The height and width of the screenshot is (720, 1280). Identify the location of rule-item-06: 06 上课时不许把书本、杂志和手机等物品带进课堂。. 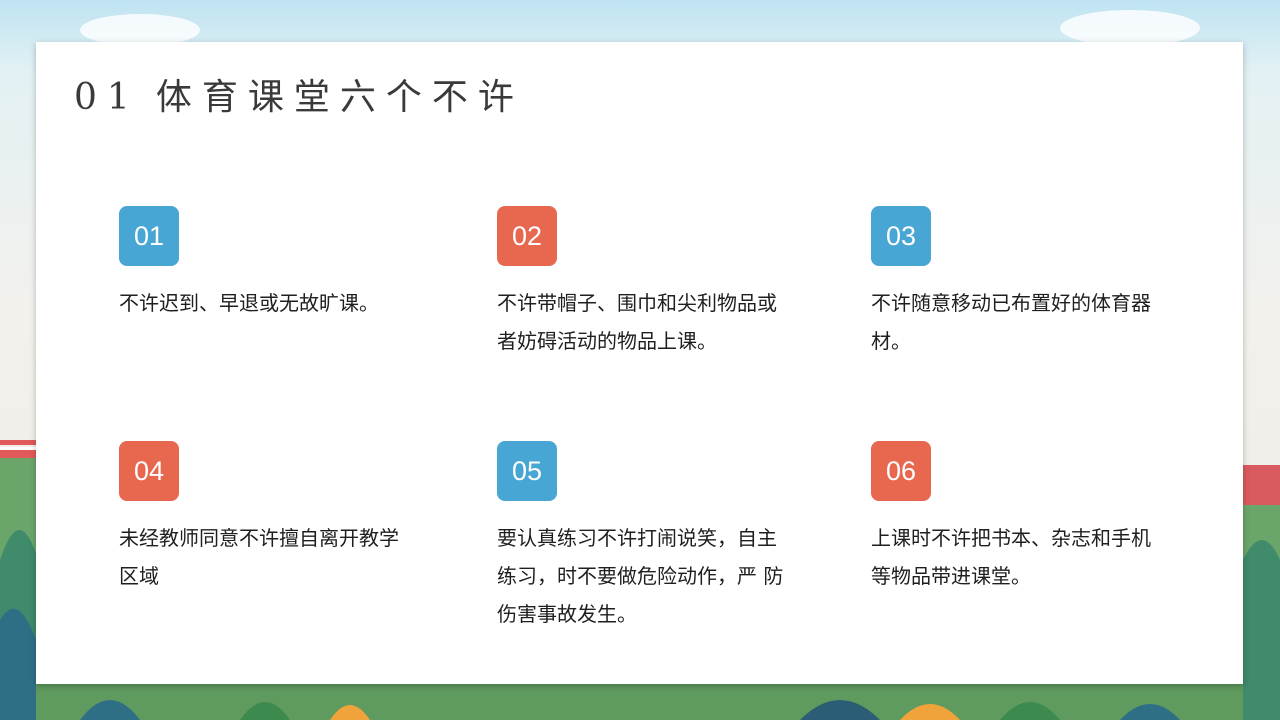
(1021, 518).